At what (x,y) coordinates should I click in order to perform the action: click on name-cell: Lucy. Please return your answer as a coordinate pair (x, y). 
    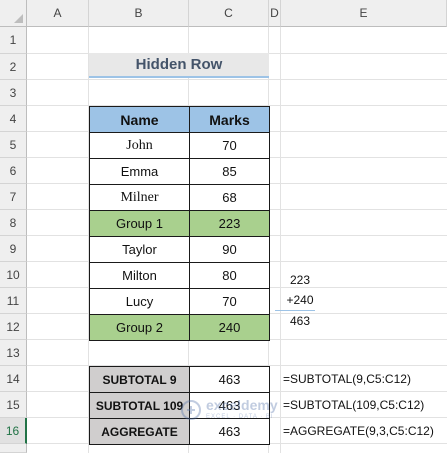
    Looking at the image, I should click on (139, 301).